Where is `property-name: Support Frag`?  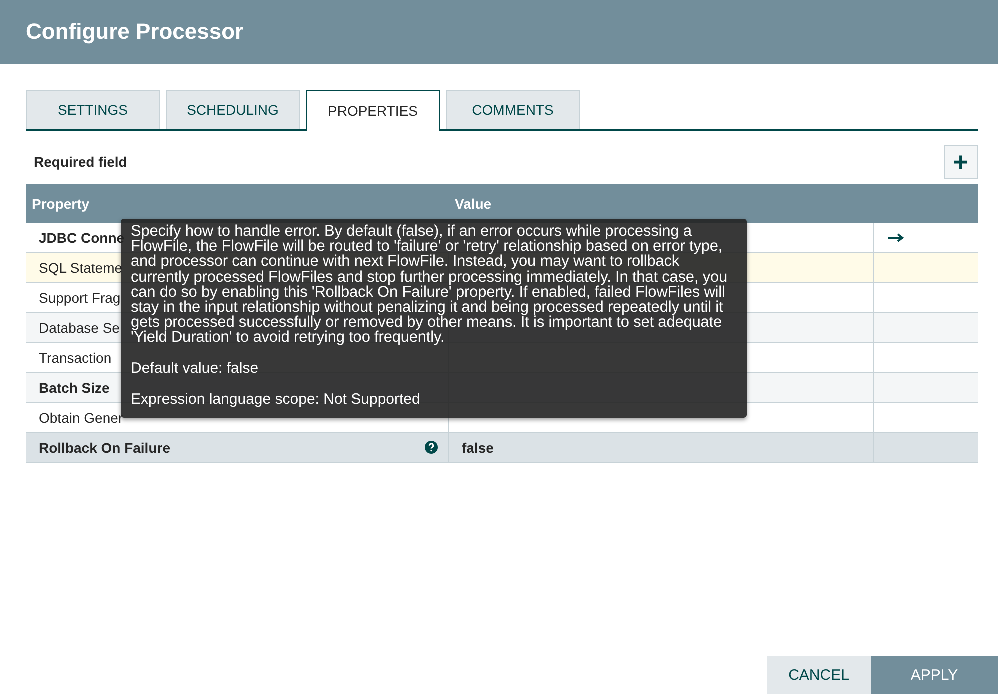
property-name: Support Frag is located at coordinates (80, 298).